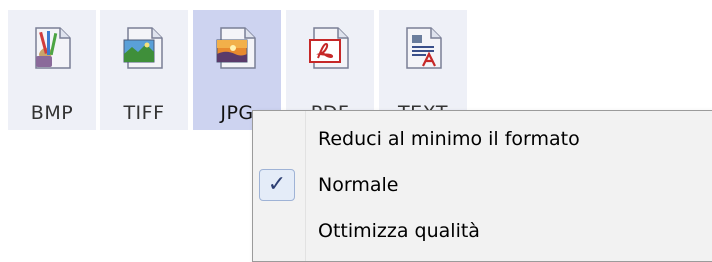 This screenshot has width=712, height=262. I want to click on menu-item-normal: ✓ Normale, so click(482, 186).